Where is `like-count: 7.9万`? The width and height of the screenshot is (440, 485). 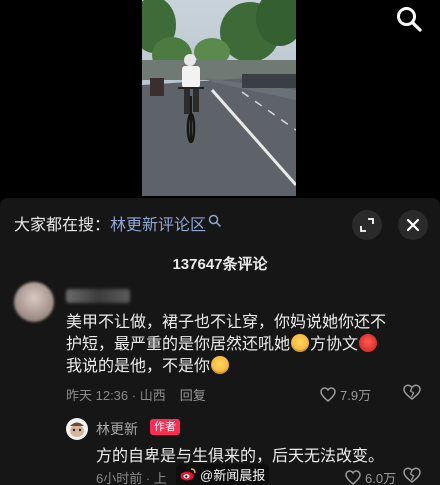
like-count: 7.9万 is located at coordinates (356, 395).